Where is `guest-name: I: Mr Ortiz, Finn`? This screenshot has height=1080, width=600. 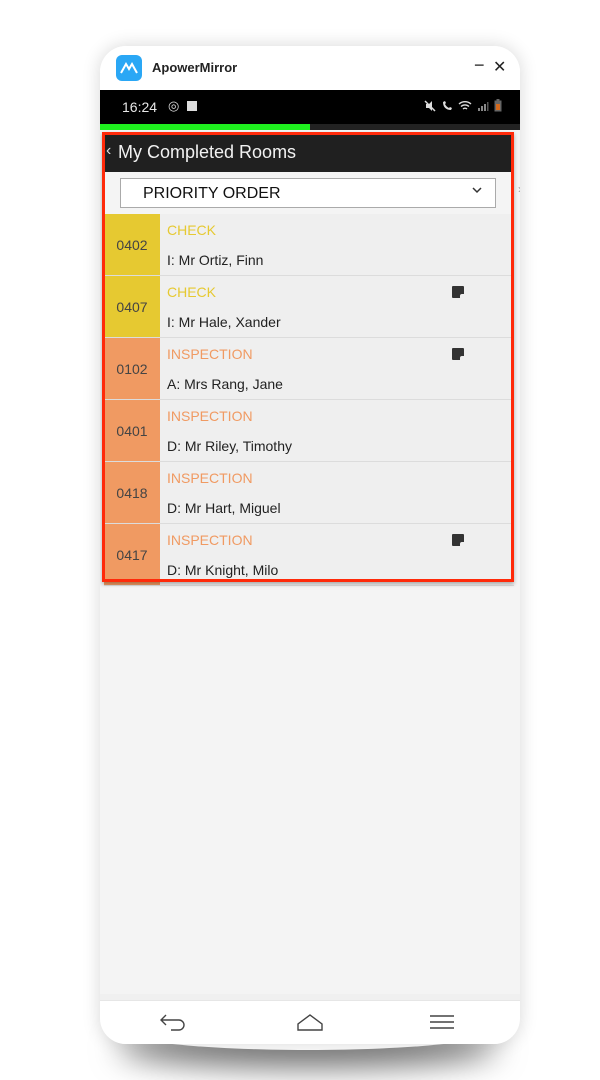
guest-name: I: Mr Ortiz, Finn is located at coordinates (215, 260).